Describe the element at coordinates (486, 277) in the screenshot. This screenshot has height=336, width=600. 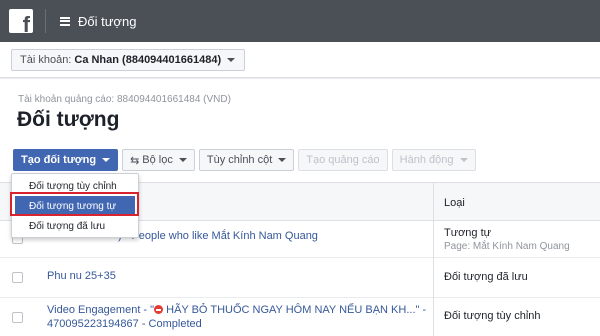
I see `audience-type: Đối tượng đã lưu` at that location.